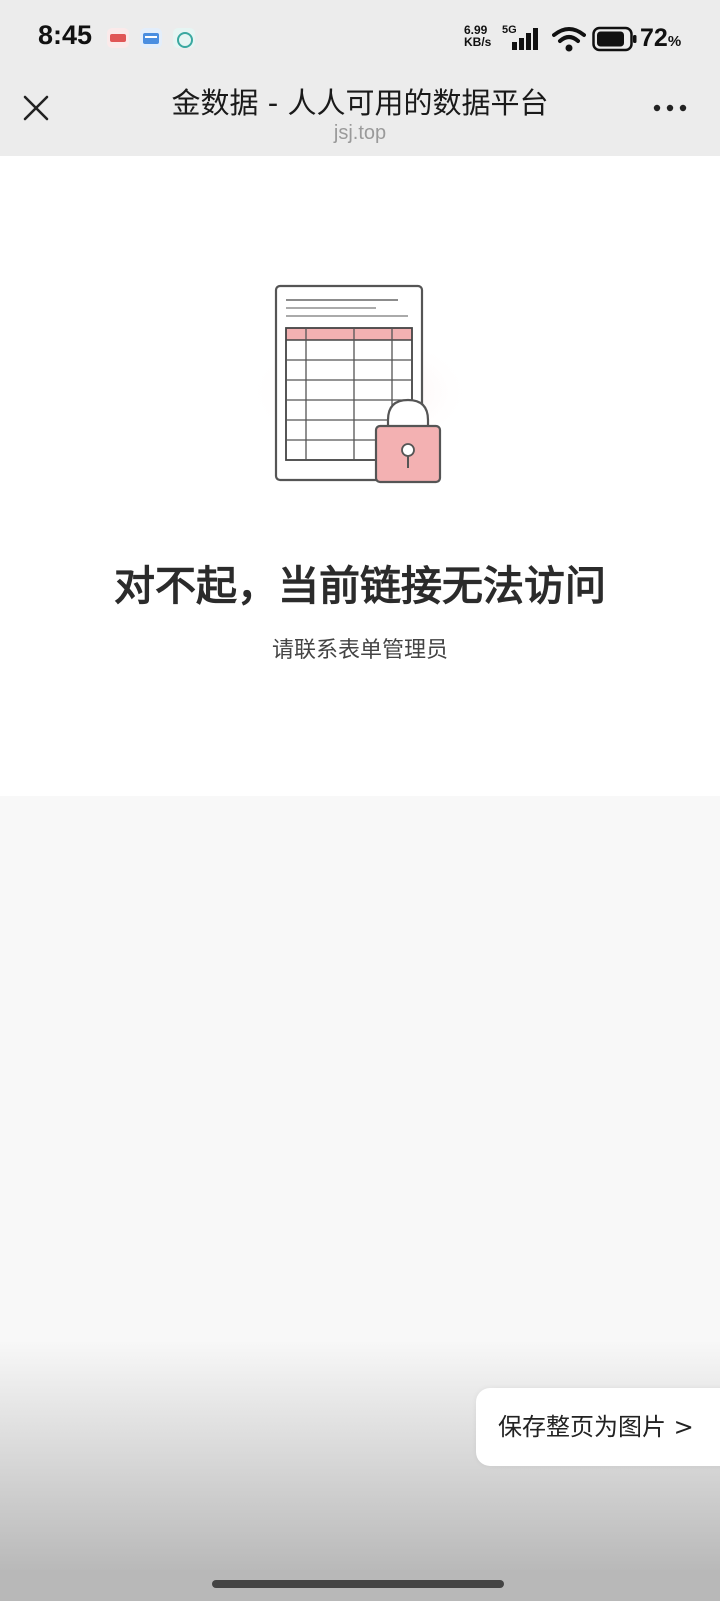 The width and height of the screenshot is (720, 1601). What do you see at coordinates (654, 38) in the screenshot?
I see `battery-level: 72` at bounding box center [654, 38].